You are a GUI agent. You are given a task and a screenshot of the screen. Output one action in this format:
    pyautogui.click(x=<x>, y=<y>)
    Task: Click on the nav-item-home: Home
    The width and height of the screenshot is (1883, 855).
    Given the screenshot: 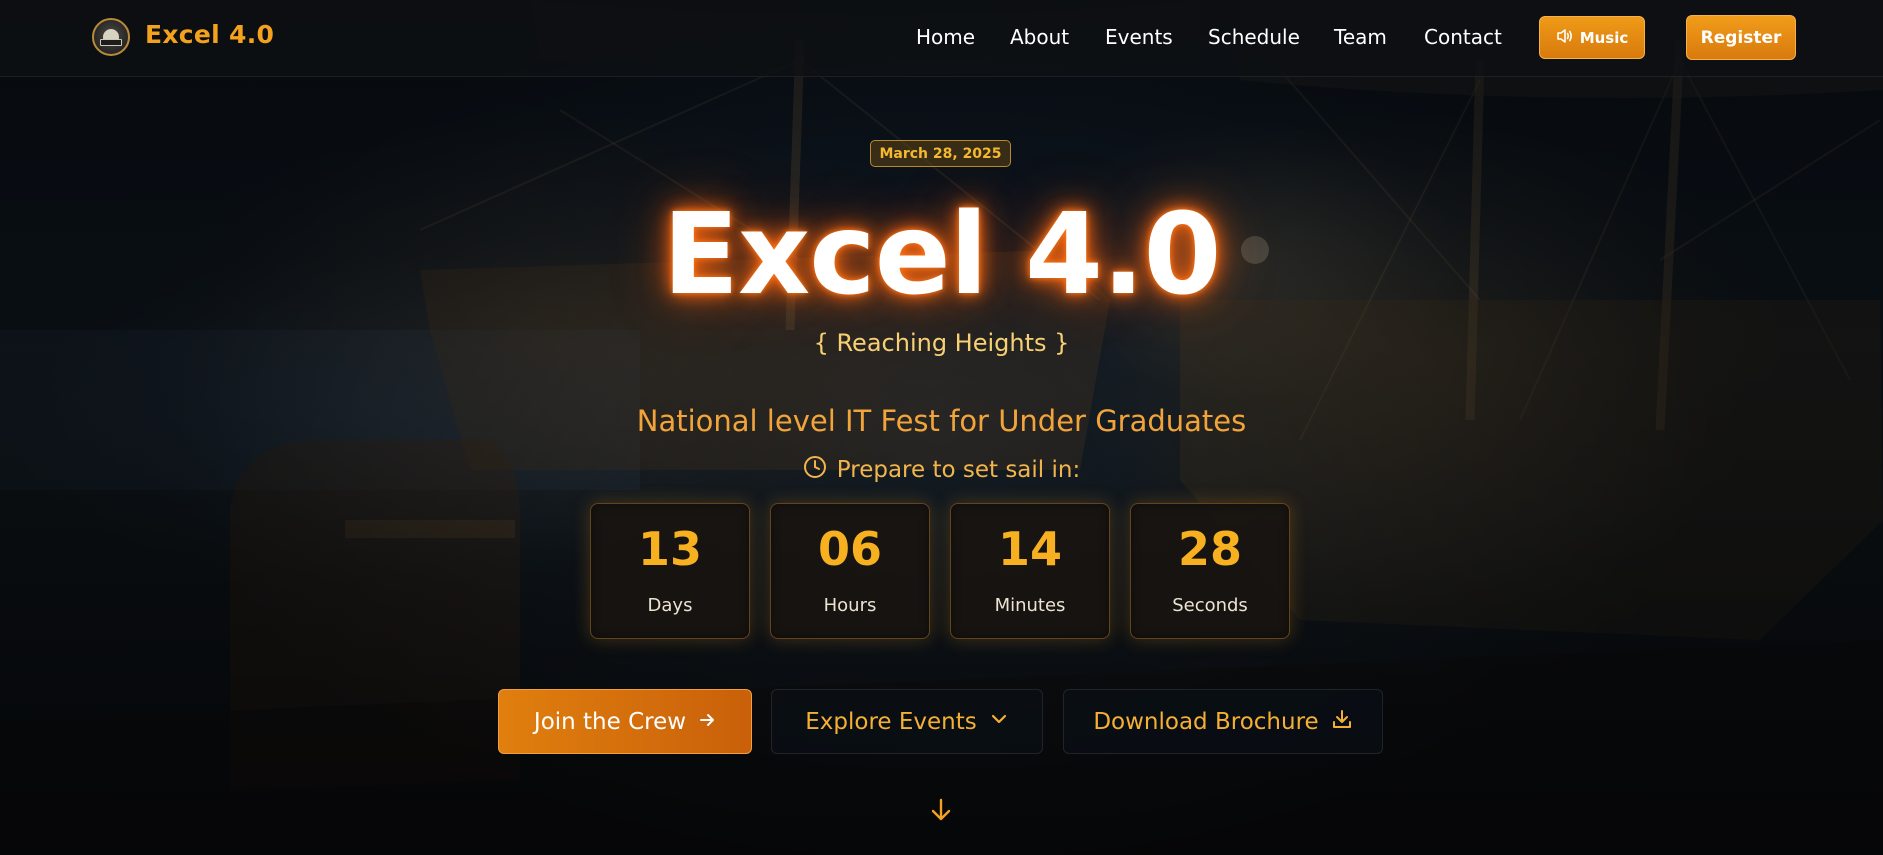 What is the action you would take?
    pyautogui.click(x=945, y=37)
    